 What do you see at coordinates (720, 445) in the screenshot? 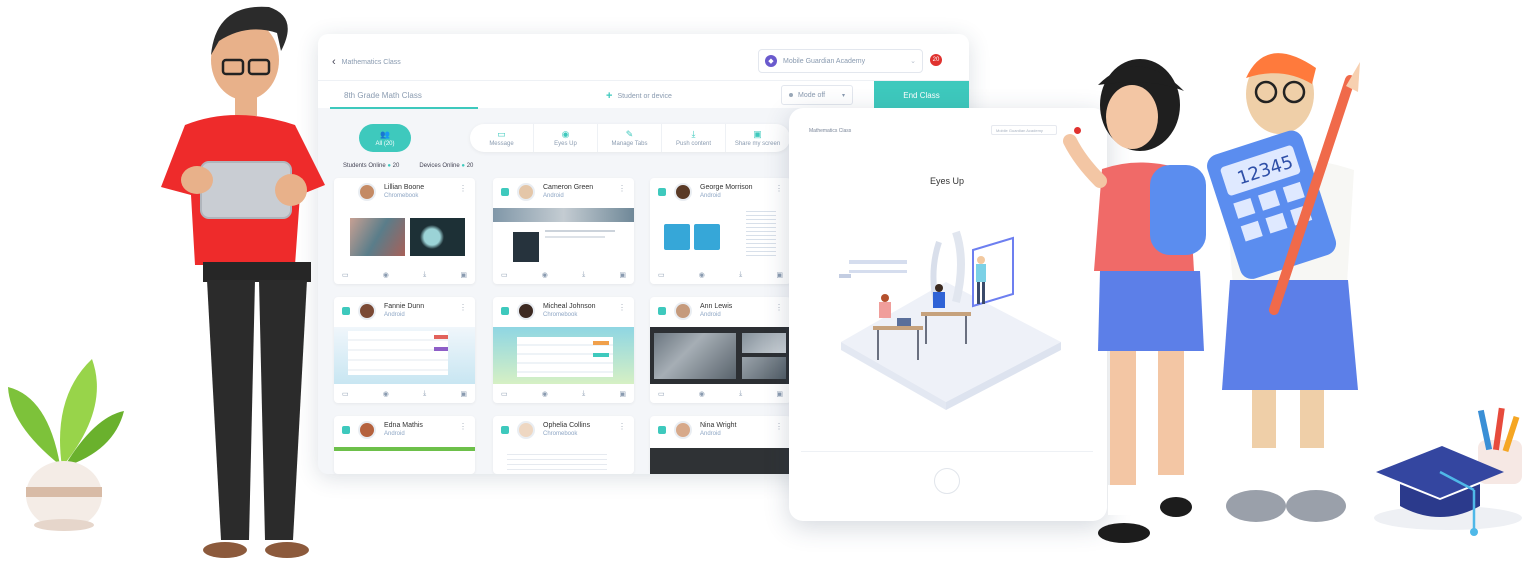
I see `student-card: Nina Wright Android ⋮` at bounding box center [720, 445].